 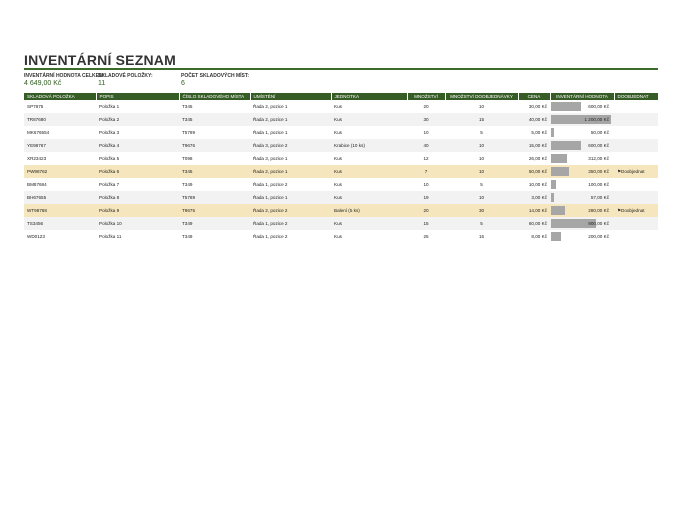 I want to click on cell-price: 10,00 Kč, so click(x=534, y=184).